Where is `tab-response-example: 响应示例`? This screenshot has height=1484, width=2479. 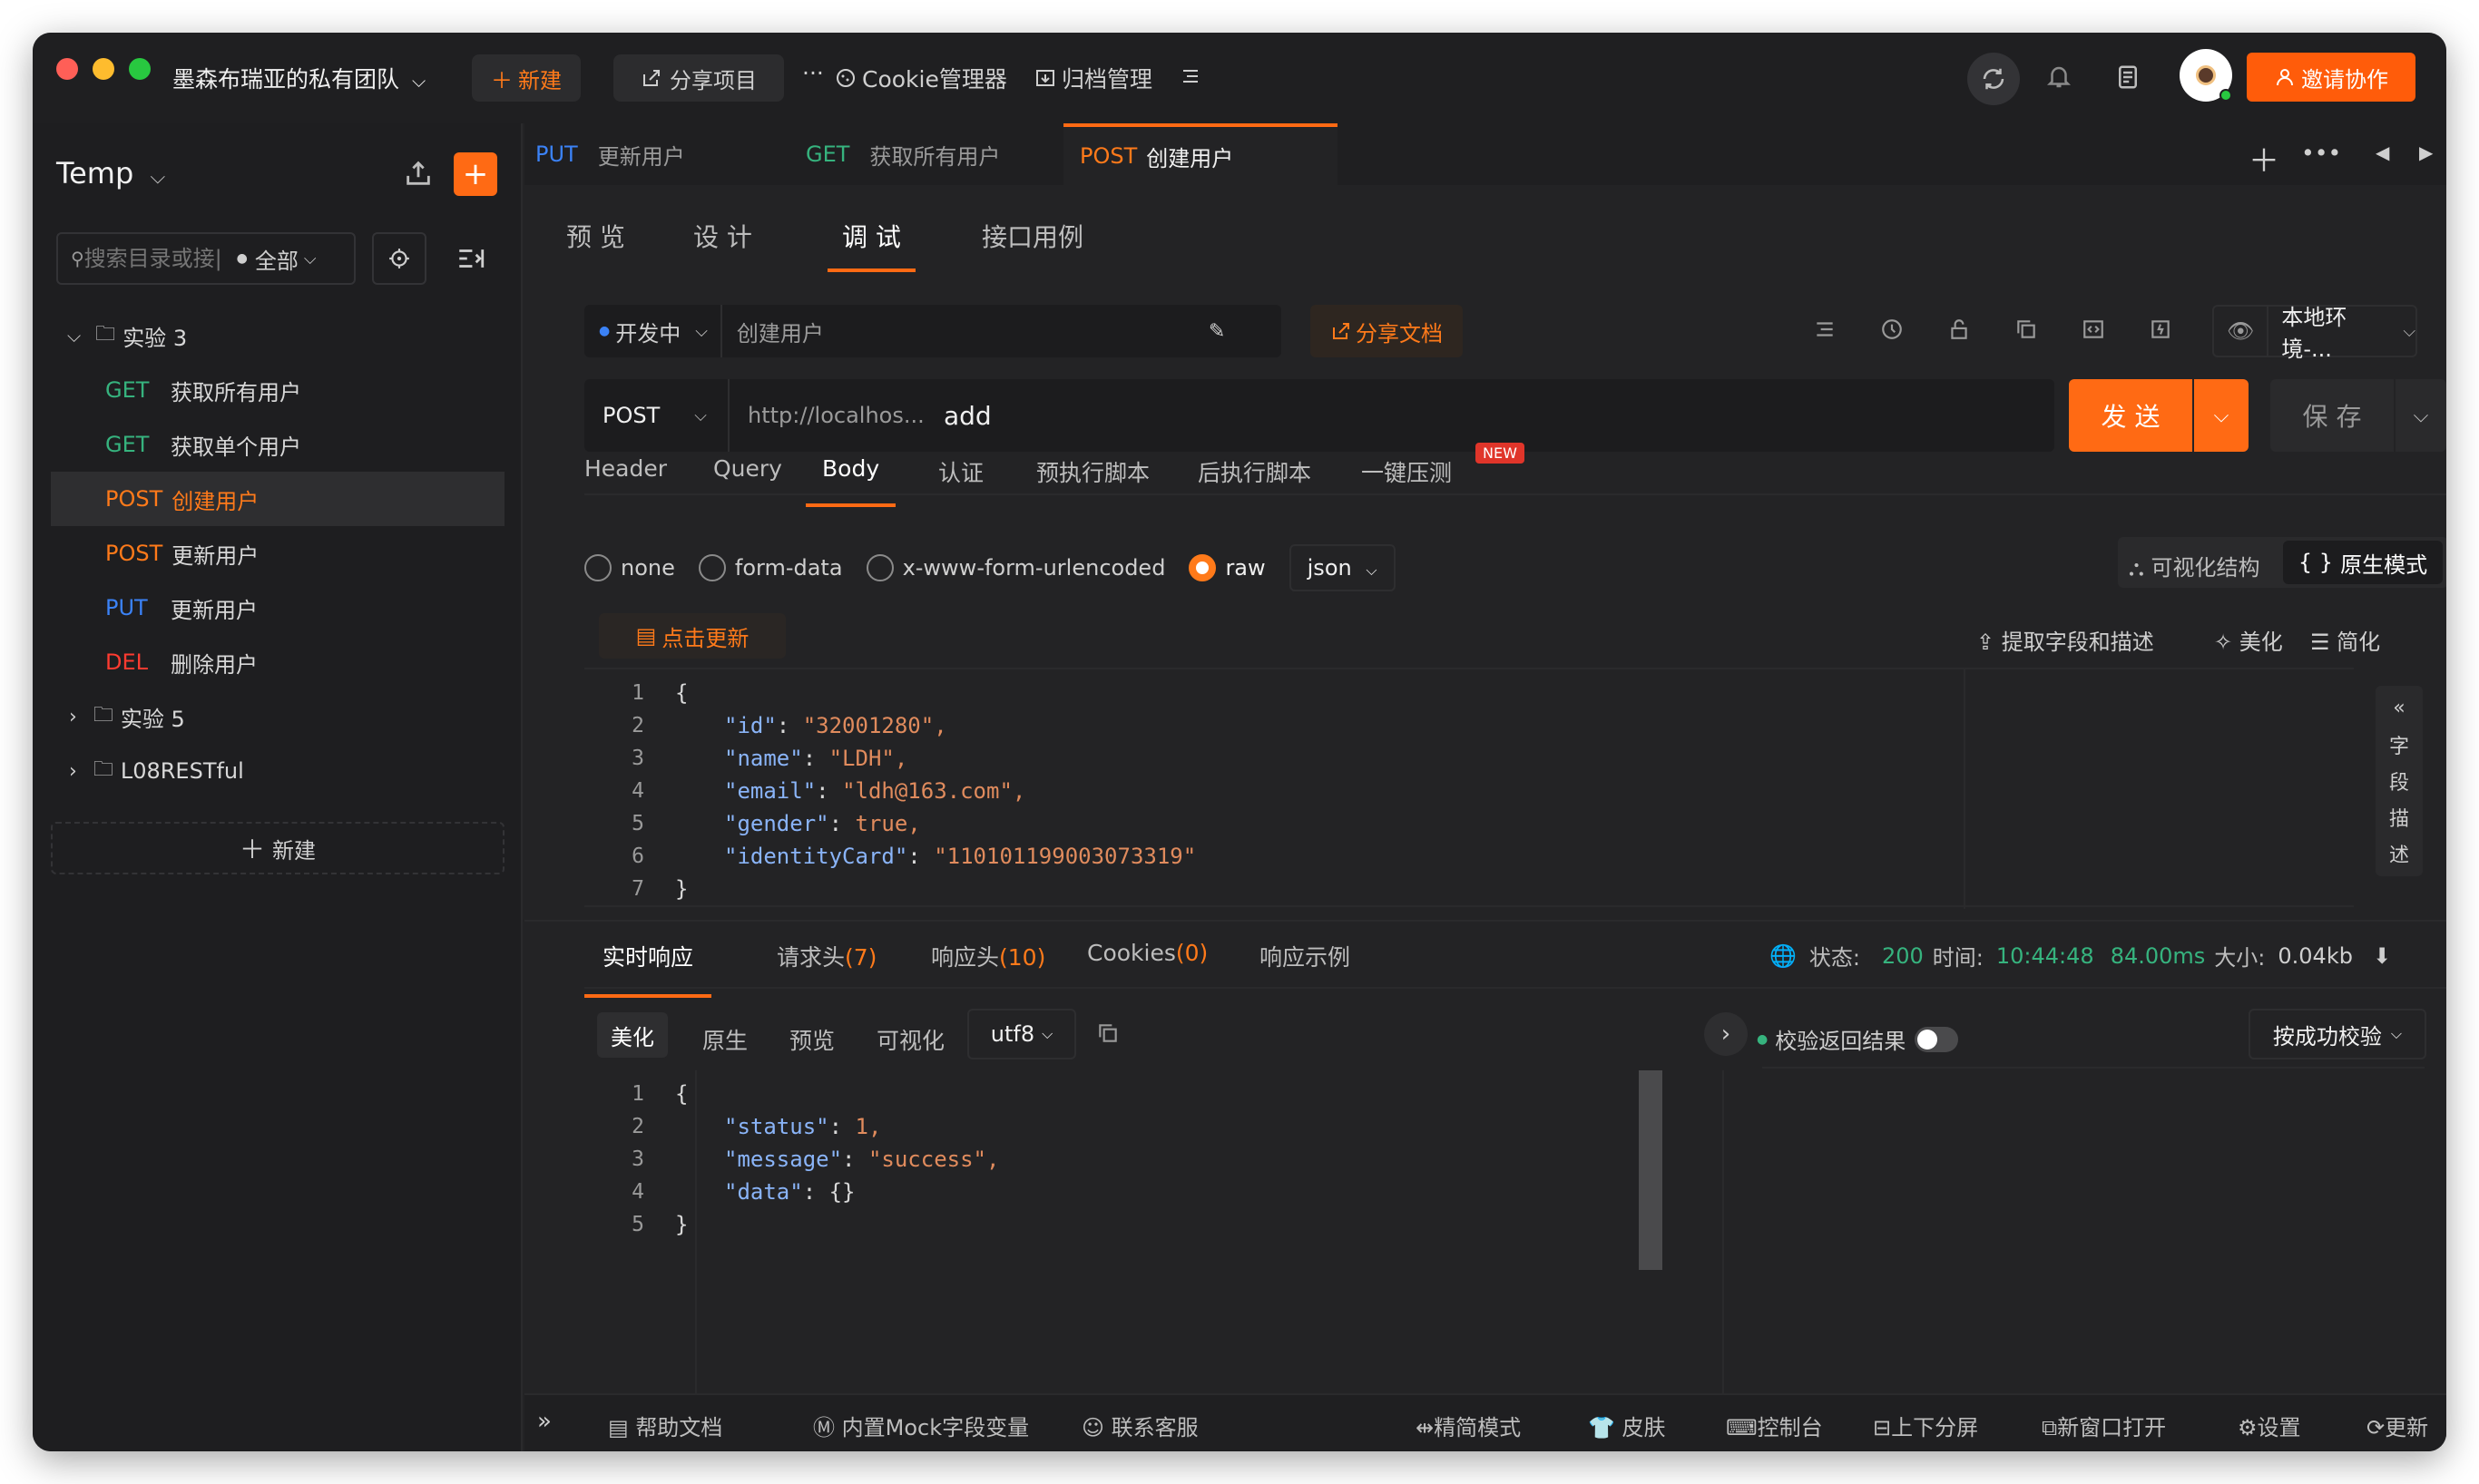
tab-response-example: 响应示例 is located at coordinates (1304, 956).